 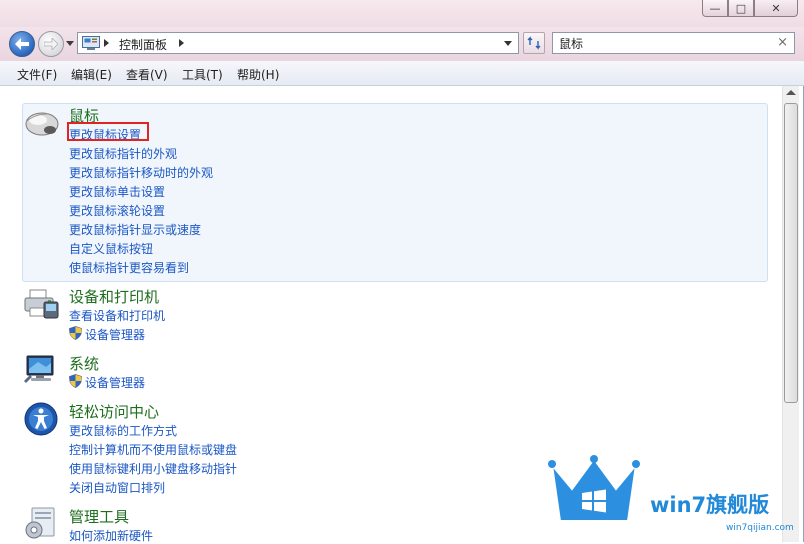 I want to click on focus-highlight, so click(x=108, y=131).